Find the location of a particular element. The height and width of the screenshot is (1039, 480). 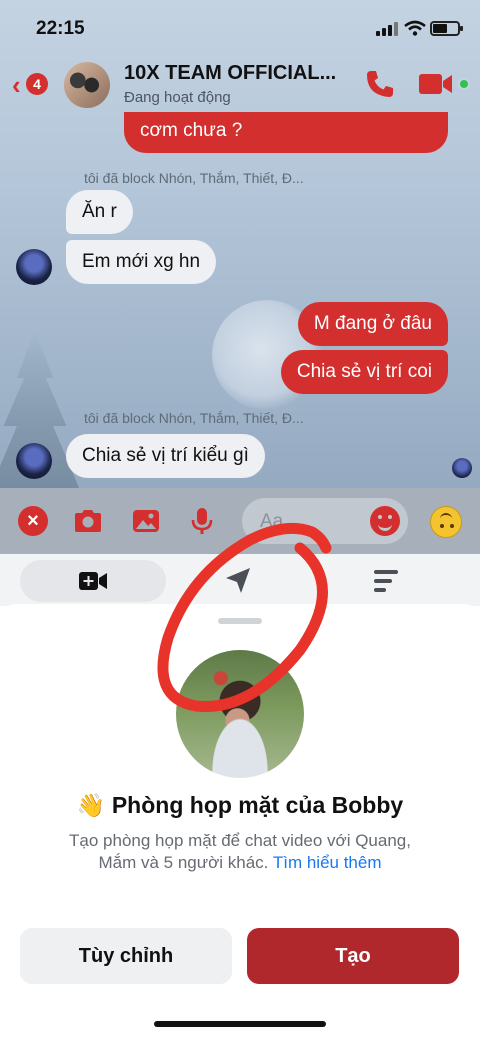

image-icon is located at coordinates (146, 521).